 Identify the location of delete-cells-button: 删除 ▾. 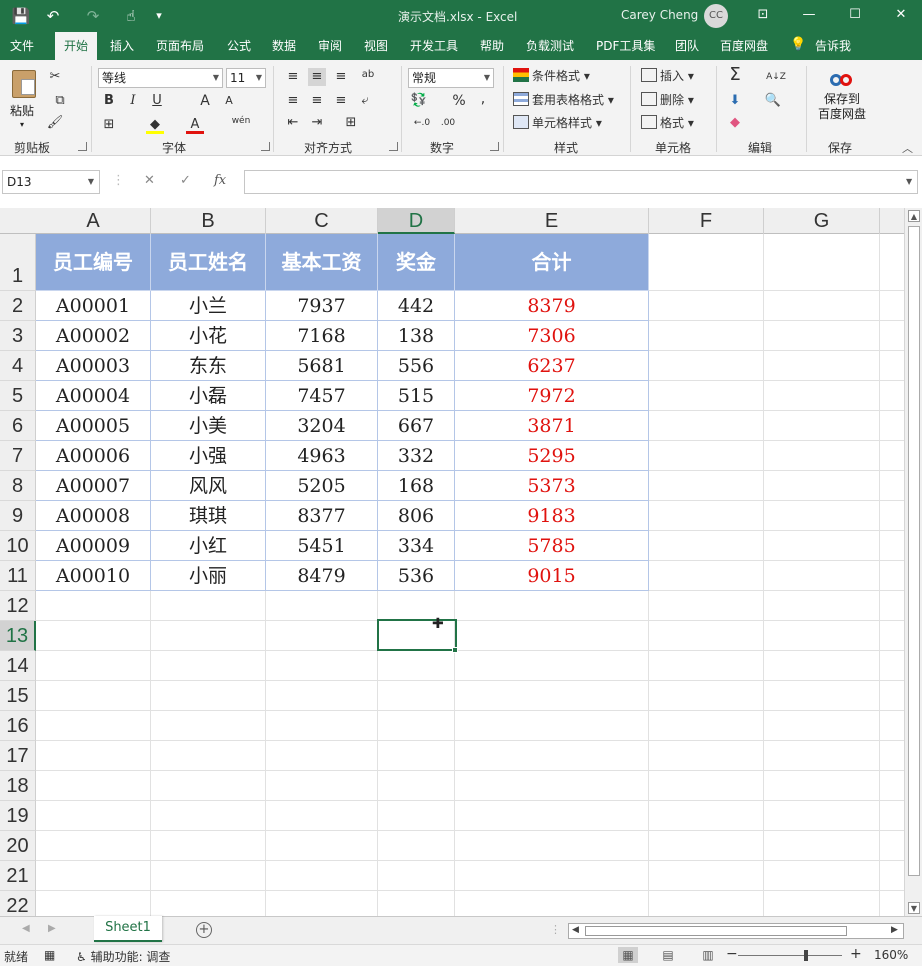
(667, 100).